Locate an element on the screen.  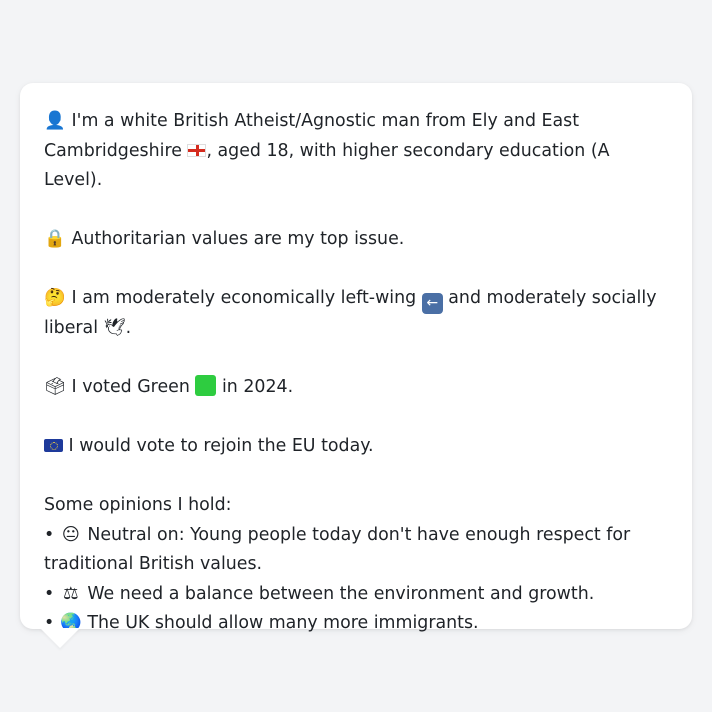
england-flag-icon is located at coordinates (197, 150).